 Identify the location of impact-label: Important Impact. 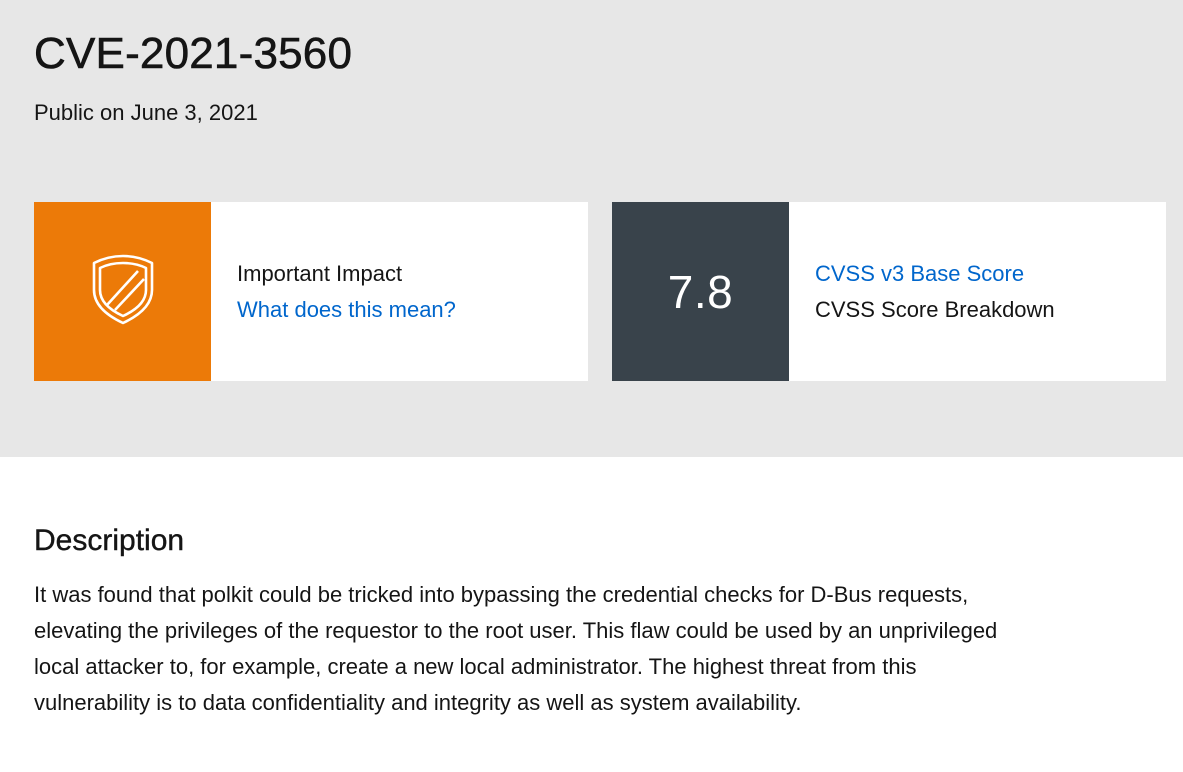
(320, 273).